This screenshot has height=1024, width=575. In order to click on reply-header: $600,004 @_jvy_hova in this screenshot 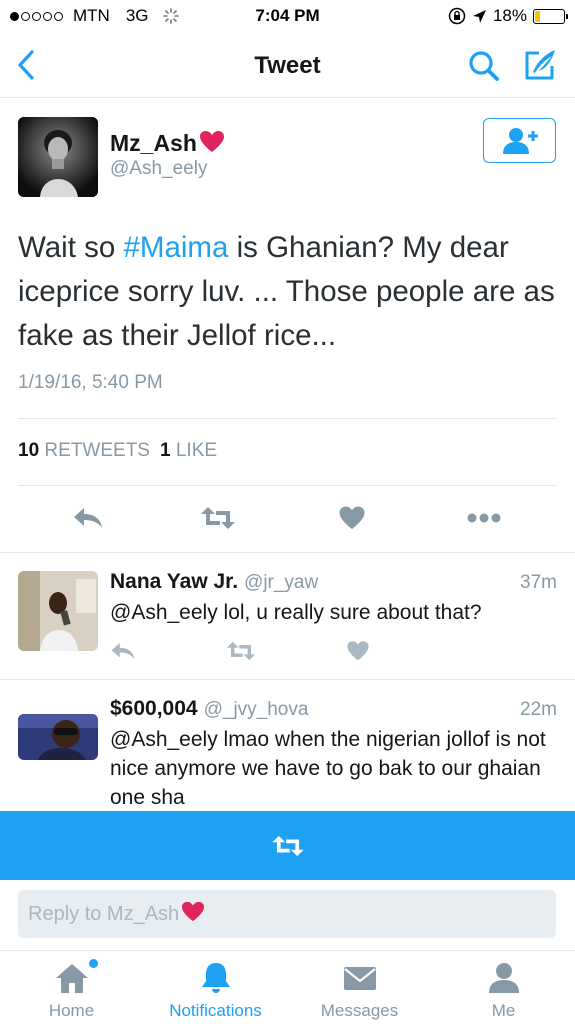, I will do `click(209, 709)`.